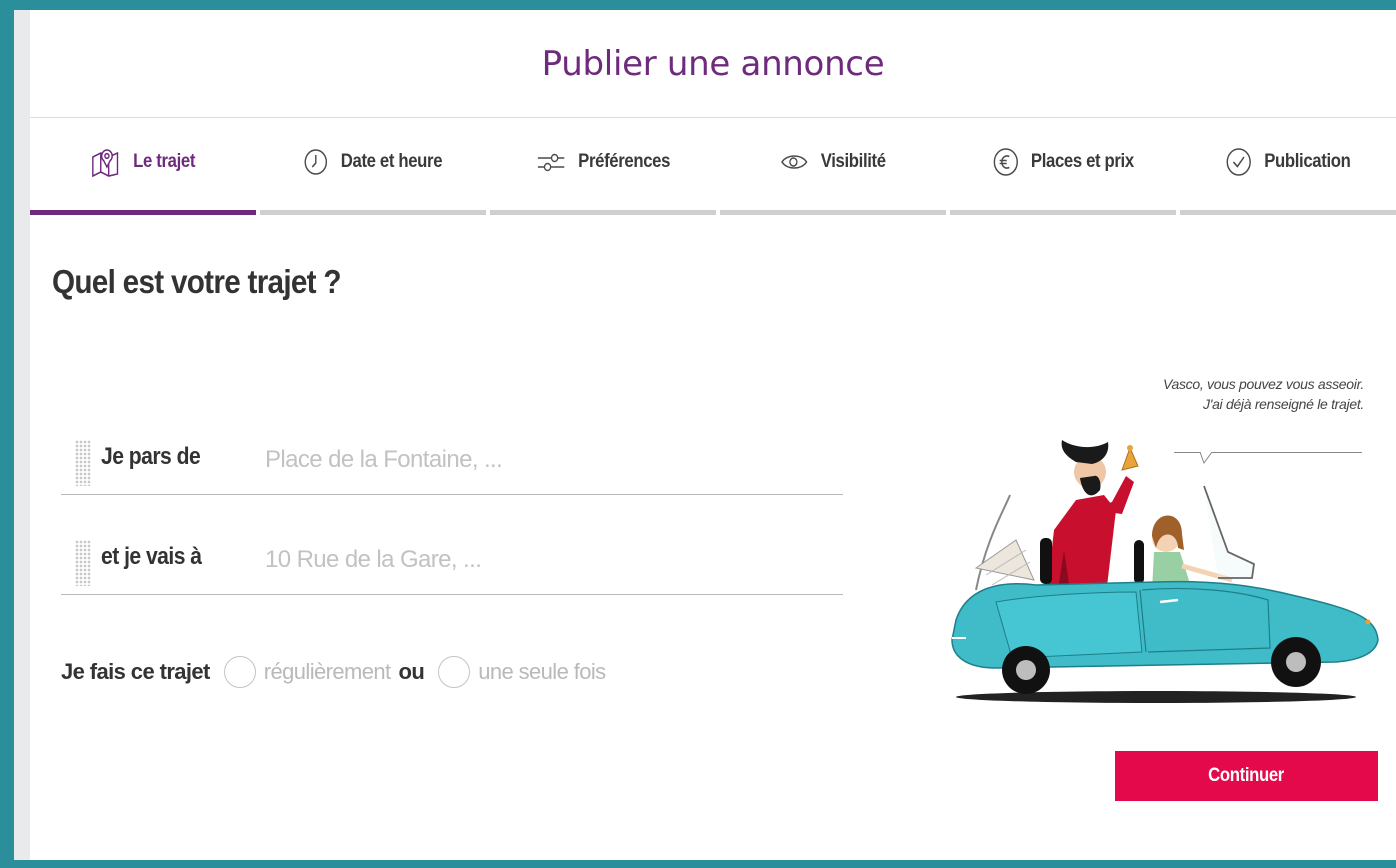  I want to click on euro-icon, so click(1005, 162).